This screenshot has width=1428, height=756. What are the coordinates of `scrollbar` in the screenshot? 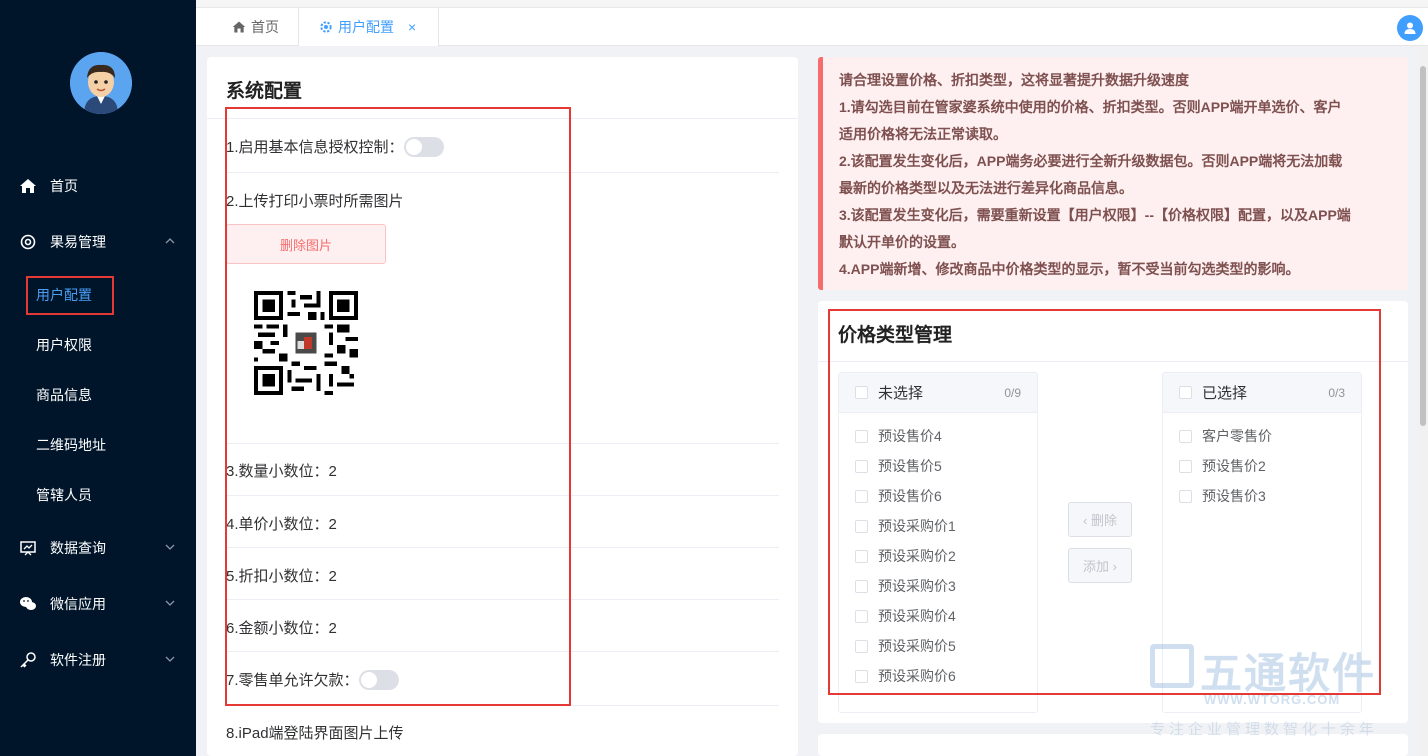 It's located at (1423, 401).